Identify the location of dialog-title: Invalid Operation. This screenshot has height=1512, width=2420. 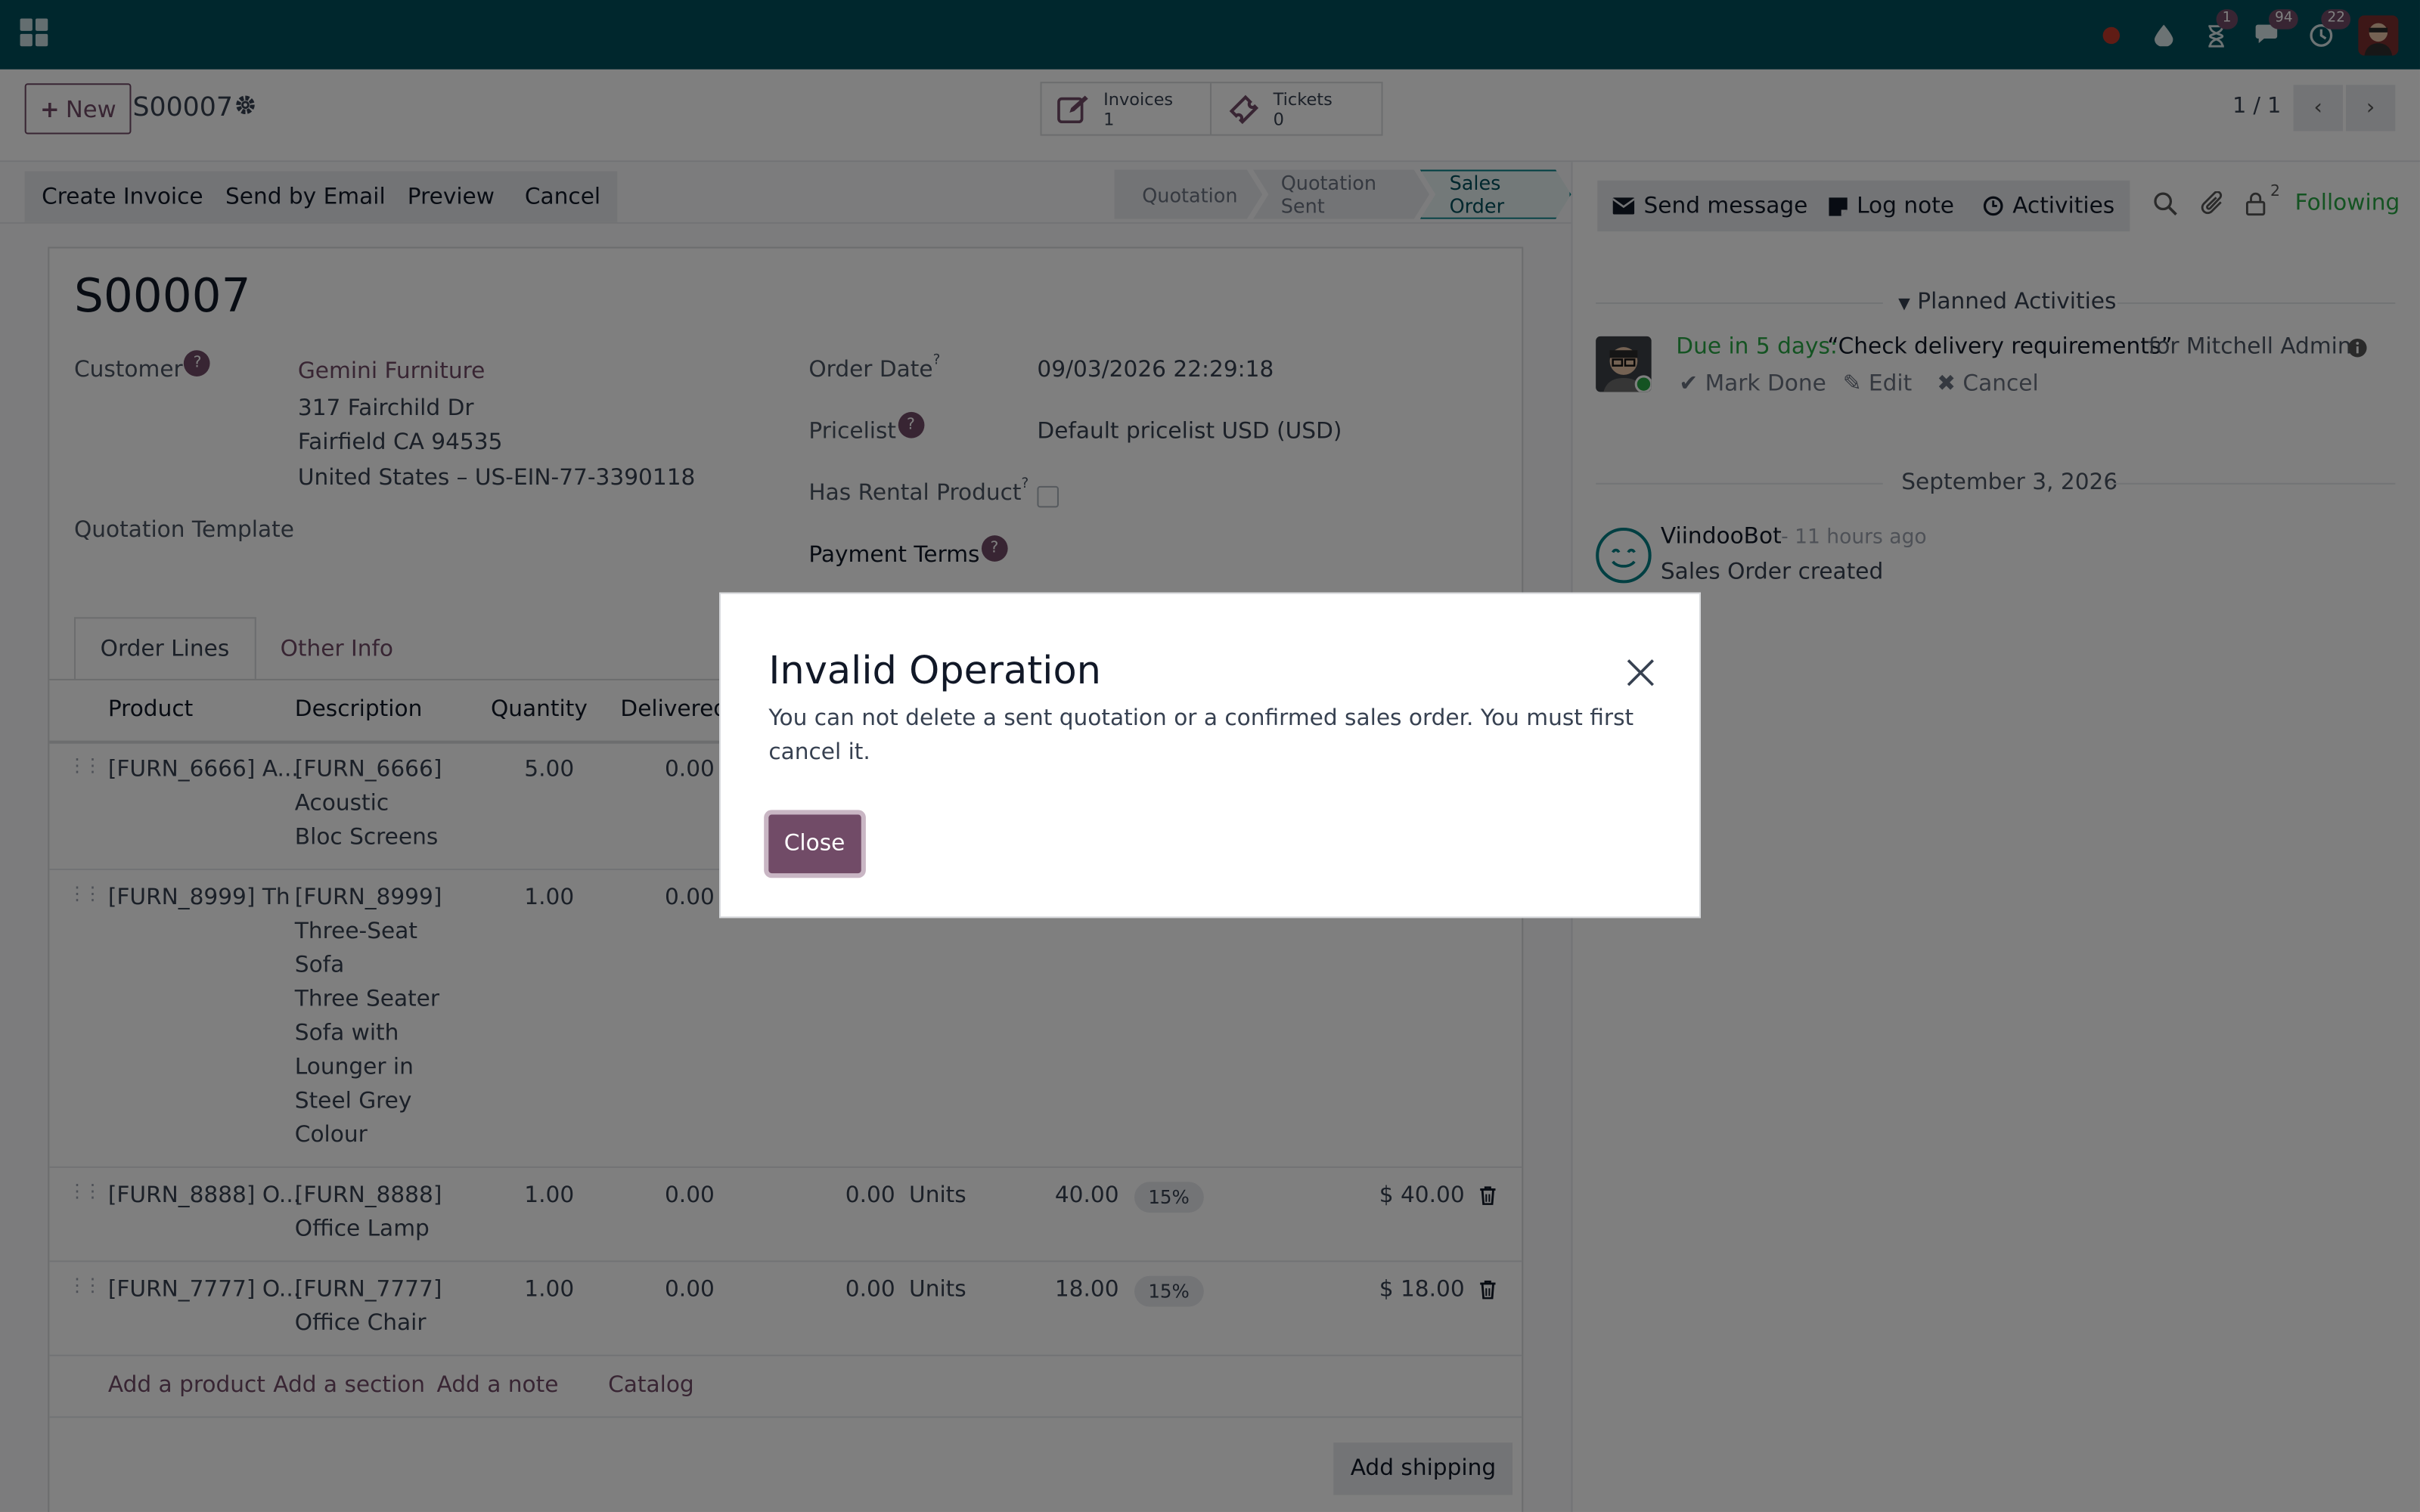
(935, 670).